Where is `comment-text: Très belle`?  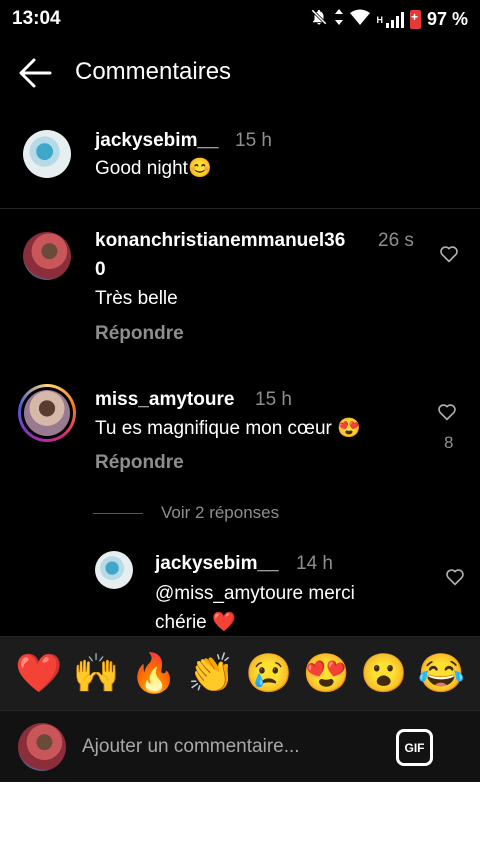 comment-text: Très belle is located at coordinates (136, 298).